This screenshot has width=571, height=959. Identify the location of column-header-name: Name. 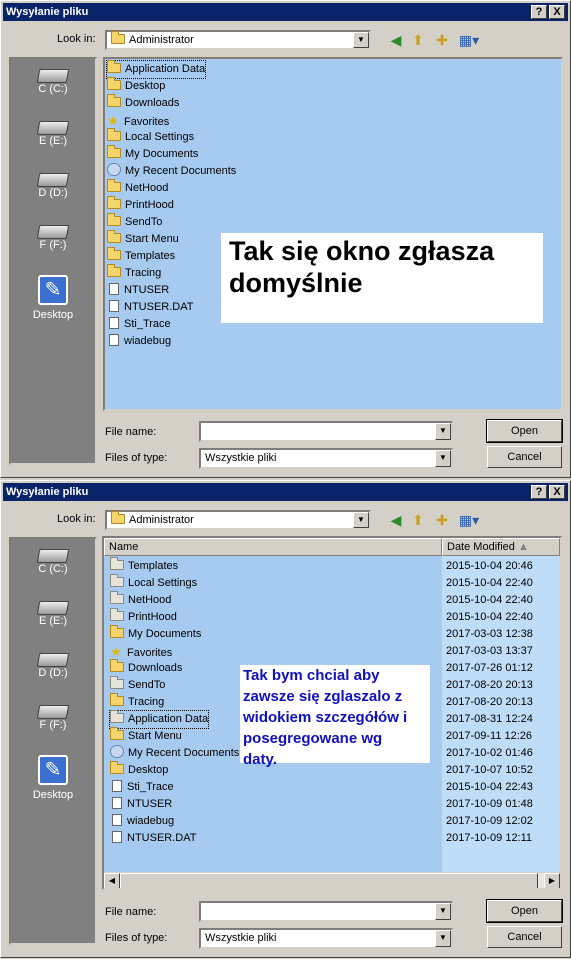
(273, 547).